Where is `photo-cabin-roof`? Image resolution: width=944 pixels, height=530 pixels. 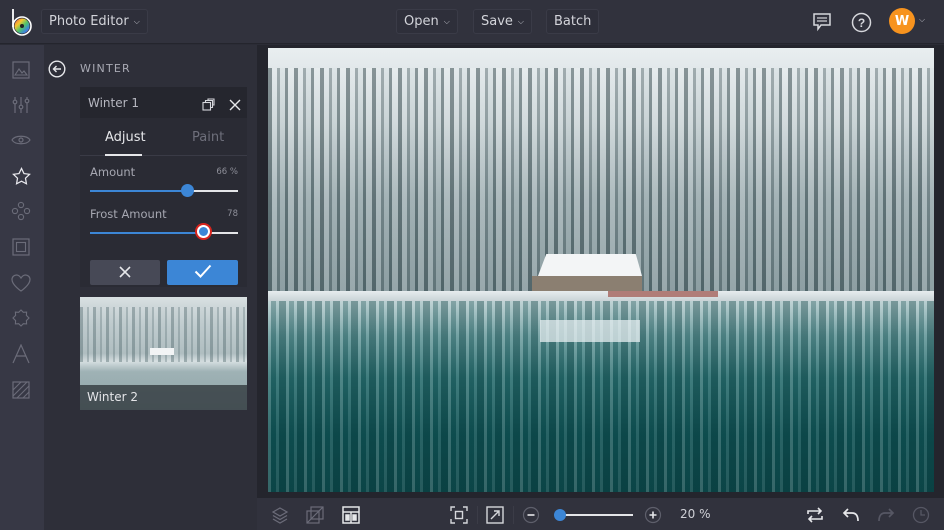
photo-cabin-roof is located at coordinates (590, 265).